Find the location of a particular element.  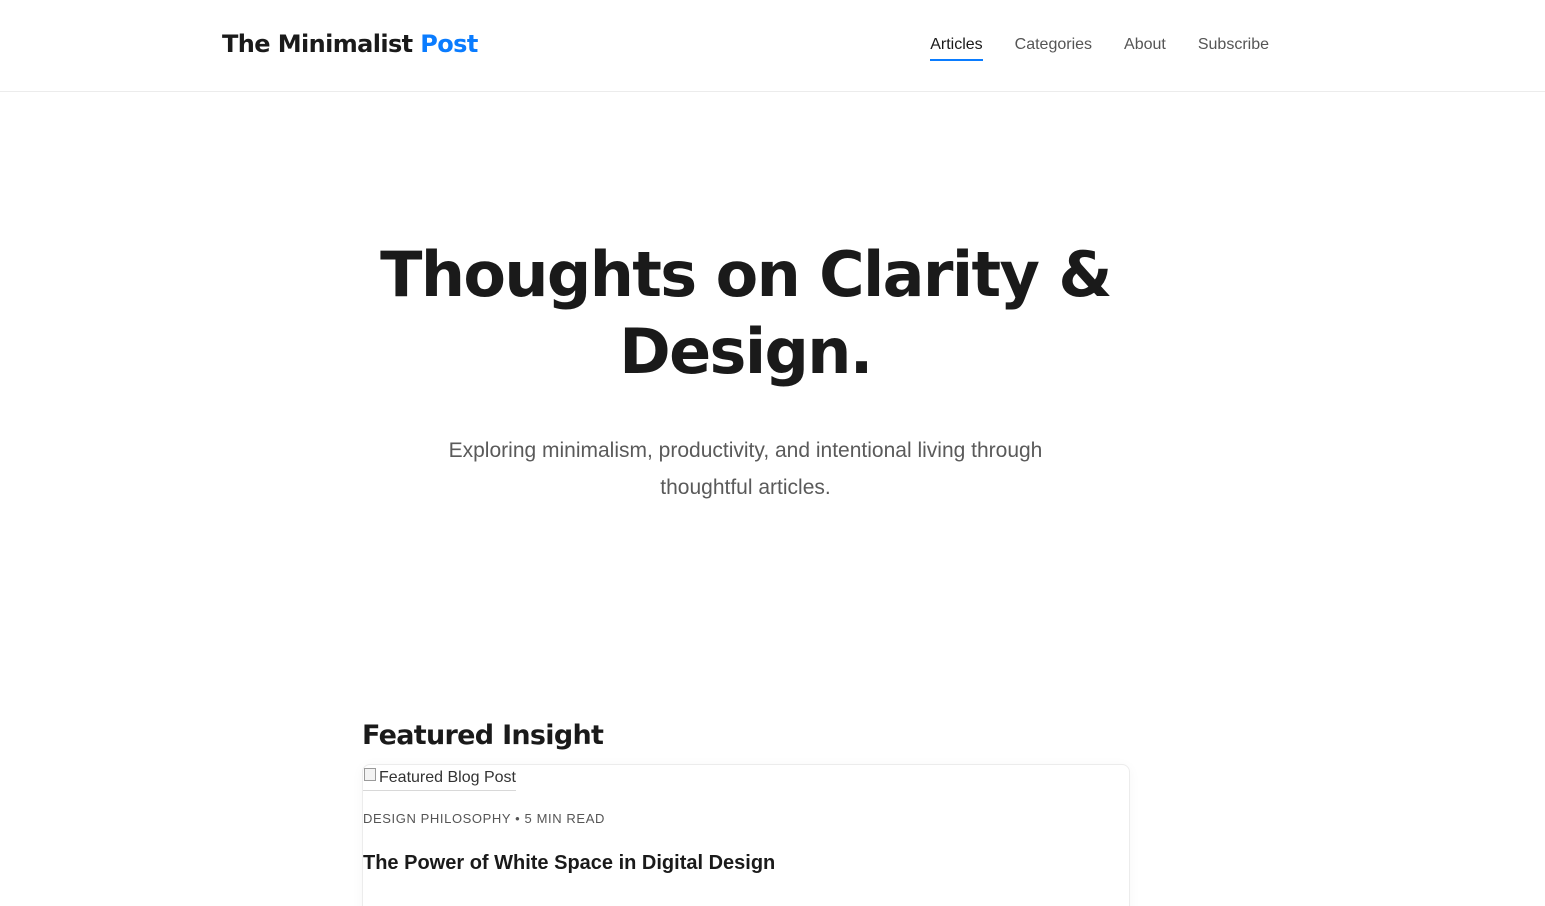

post-meta: Design Philosophy • 5 min read is located at coordinates (484, 818).